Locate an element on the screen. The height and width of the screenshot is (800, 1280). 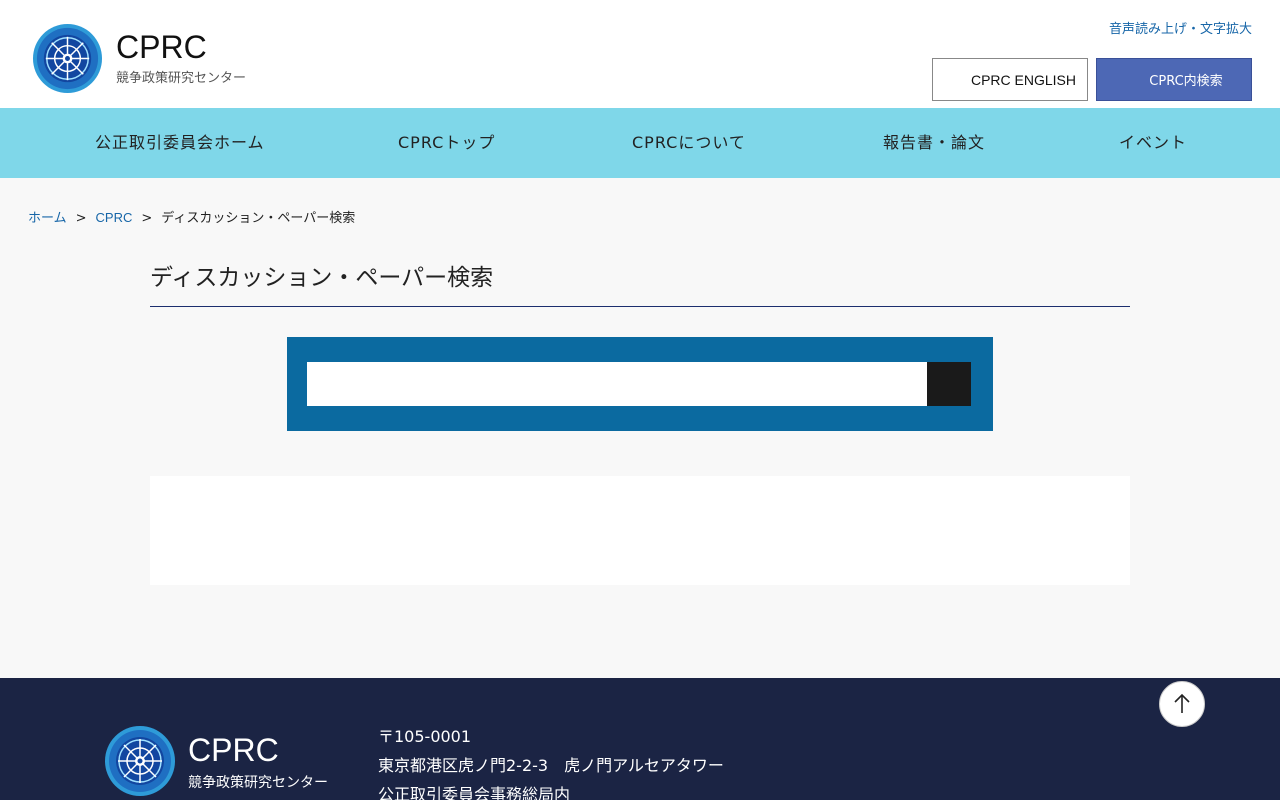
search-panel is located at coordinates (640, 384).